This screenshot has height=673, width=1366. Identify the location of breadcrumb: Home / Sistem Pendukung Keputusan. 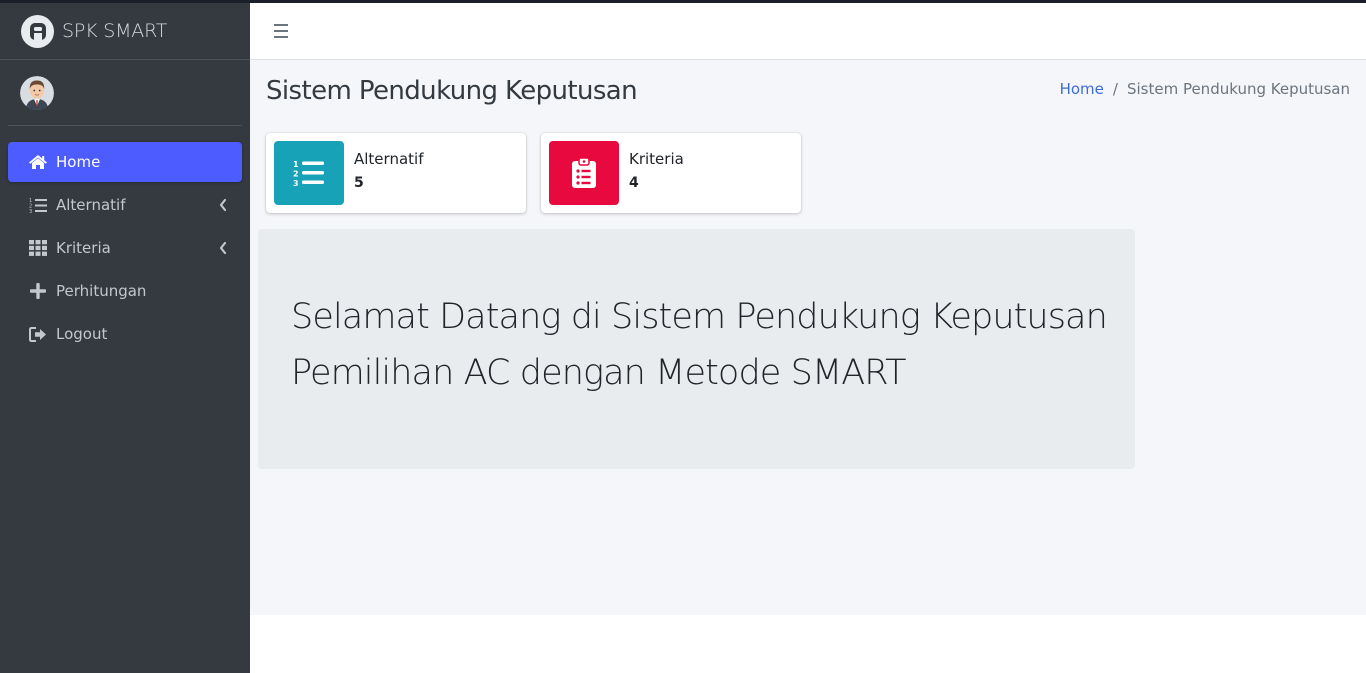
(1205, 89).